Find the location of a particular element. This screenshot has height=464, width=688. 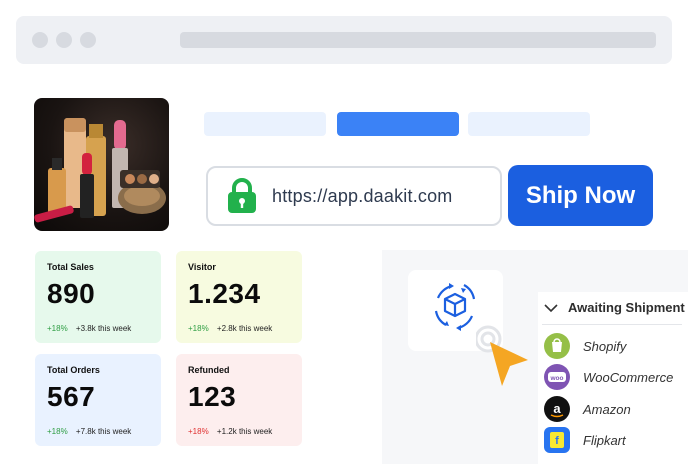

amazon-icon: a is located at coordinates (557, 409).